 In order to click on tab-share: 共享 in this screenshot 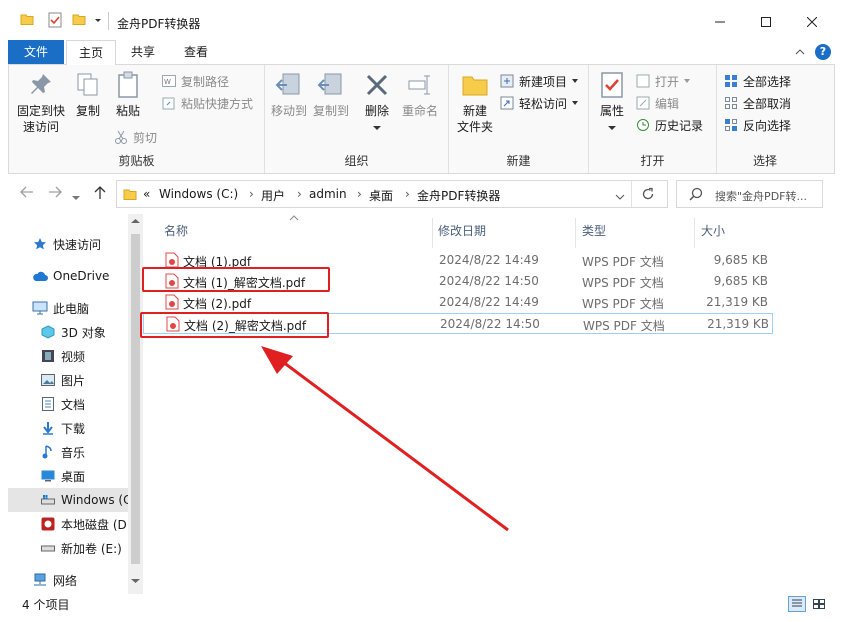, I will do `click(143, 52)`.